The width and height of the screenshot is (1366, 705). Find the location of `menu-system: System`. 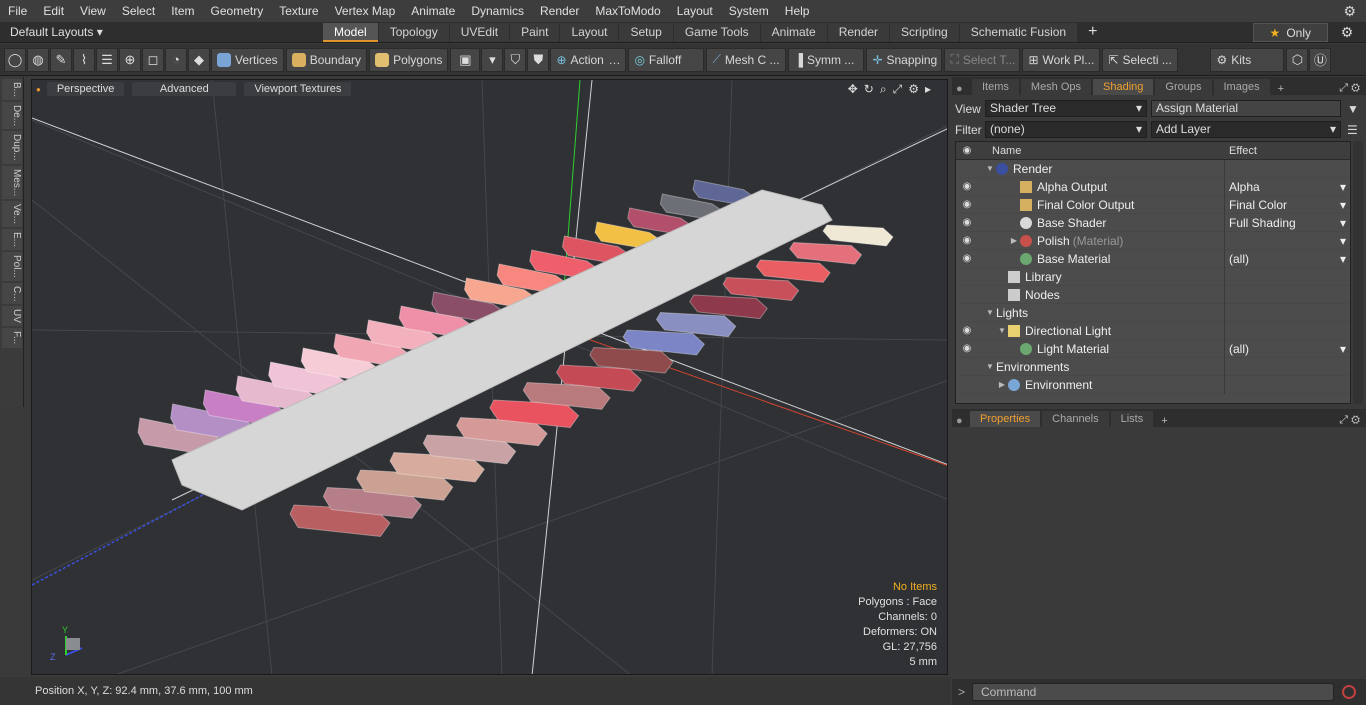

menu-system: System is located at coordinates (749, 11).